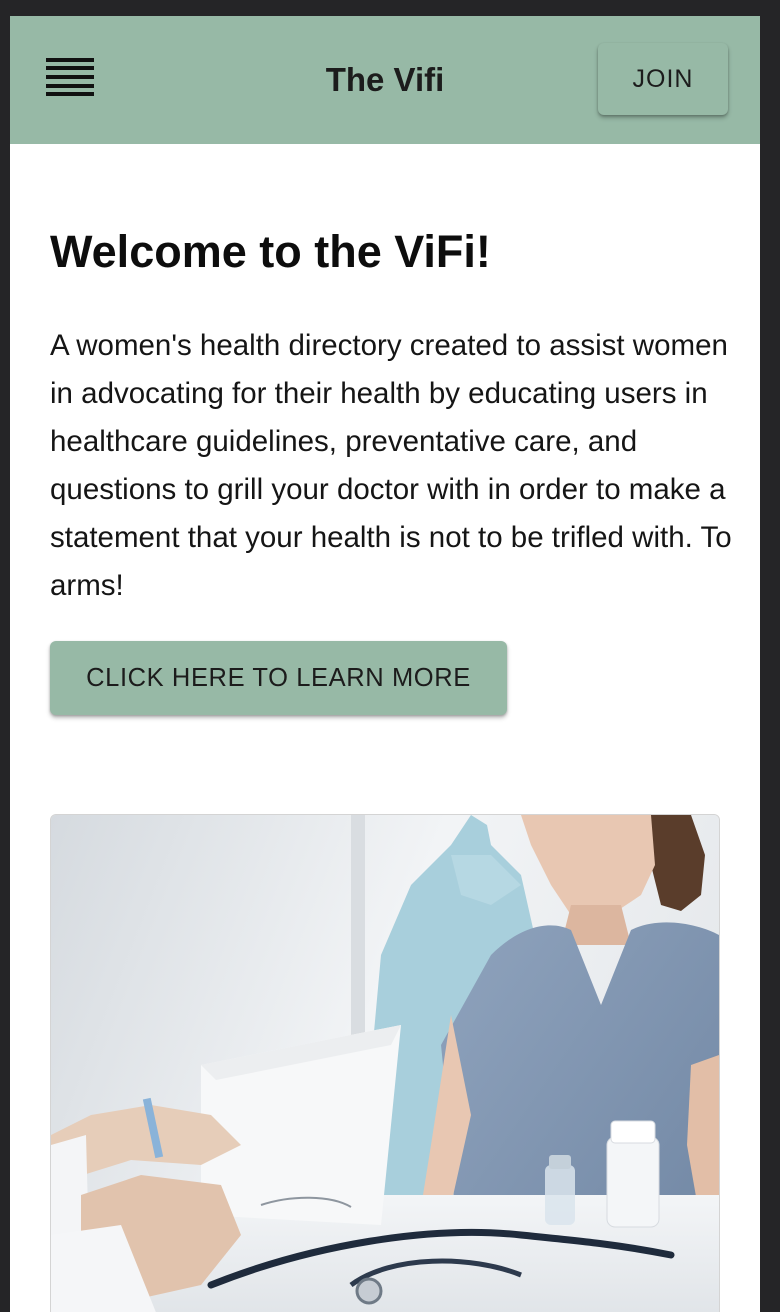 This screenshot has width=780, height=1312. I want to click on app-bar: The Vifi JOIN, so click(385, 80).